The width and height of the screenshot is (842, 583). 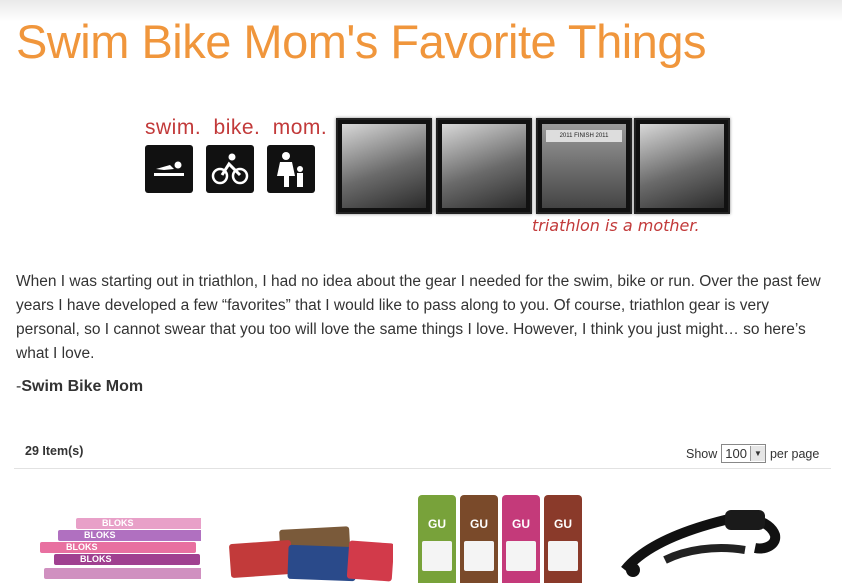 What do you see at coordinates (702, 453) in the screenshot?
I see `show-label: Show` at bounding box center [702, 453].